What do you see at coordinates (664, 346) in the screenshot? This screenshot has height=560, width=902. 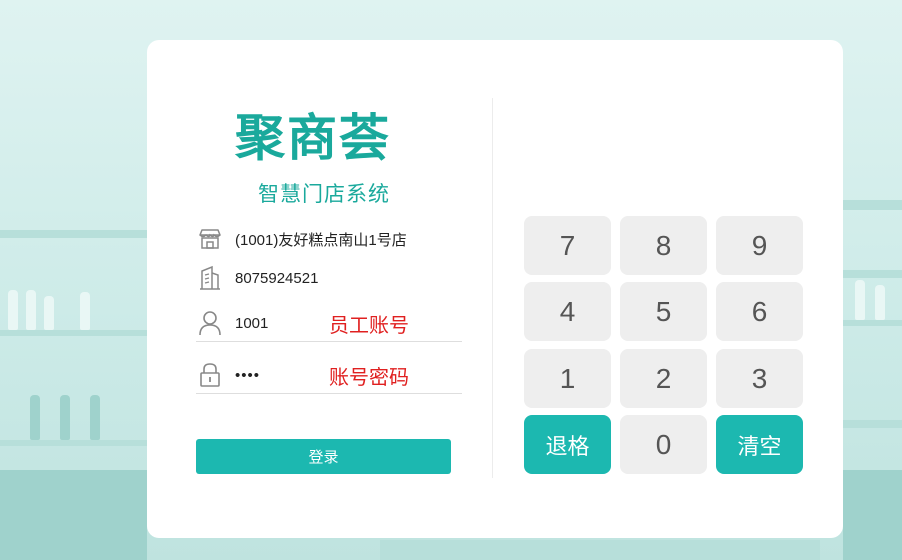 I see `numeric-keypad: 7 8 9 4 5 6 1 2 3 退格 0 清空` at bounding box center [664, 346].